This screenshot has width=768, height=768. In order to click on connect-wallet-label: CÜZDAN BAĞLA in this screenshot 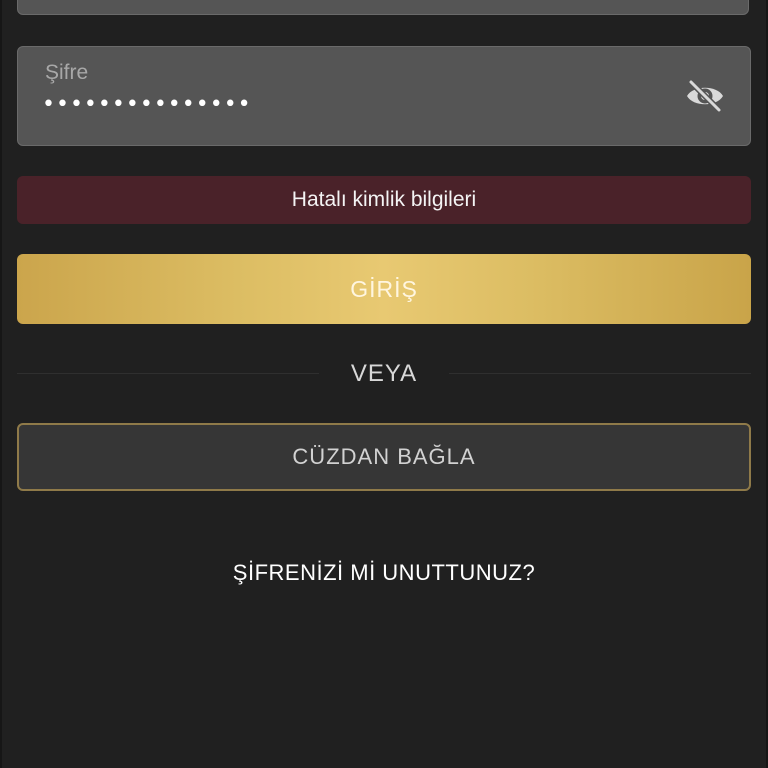, I will do `click(384, 456)`.